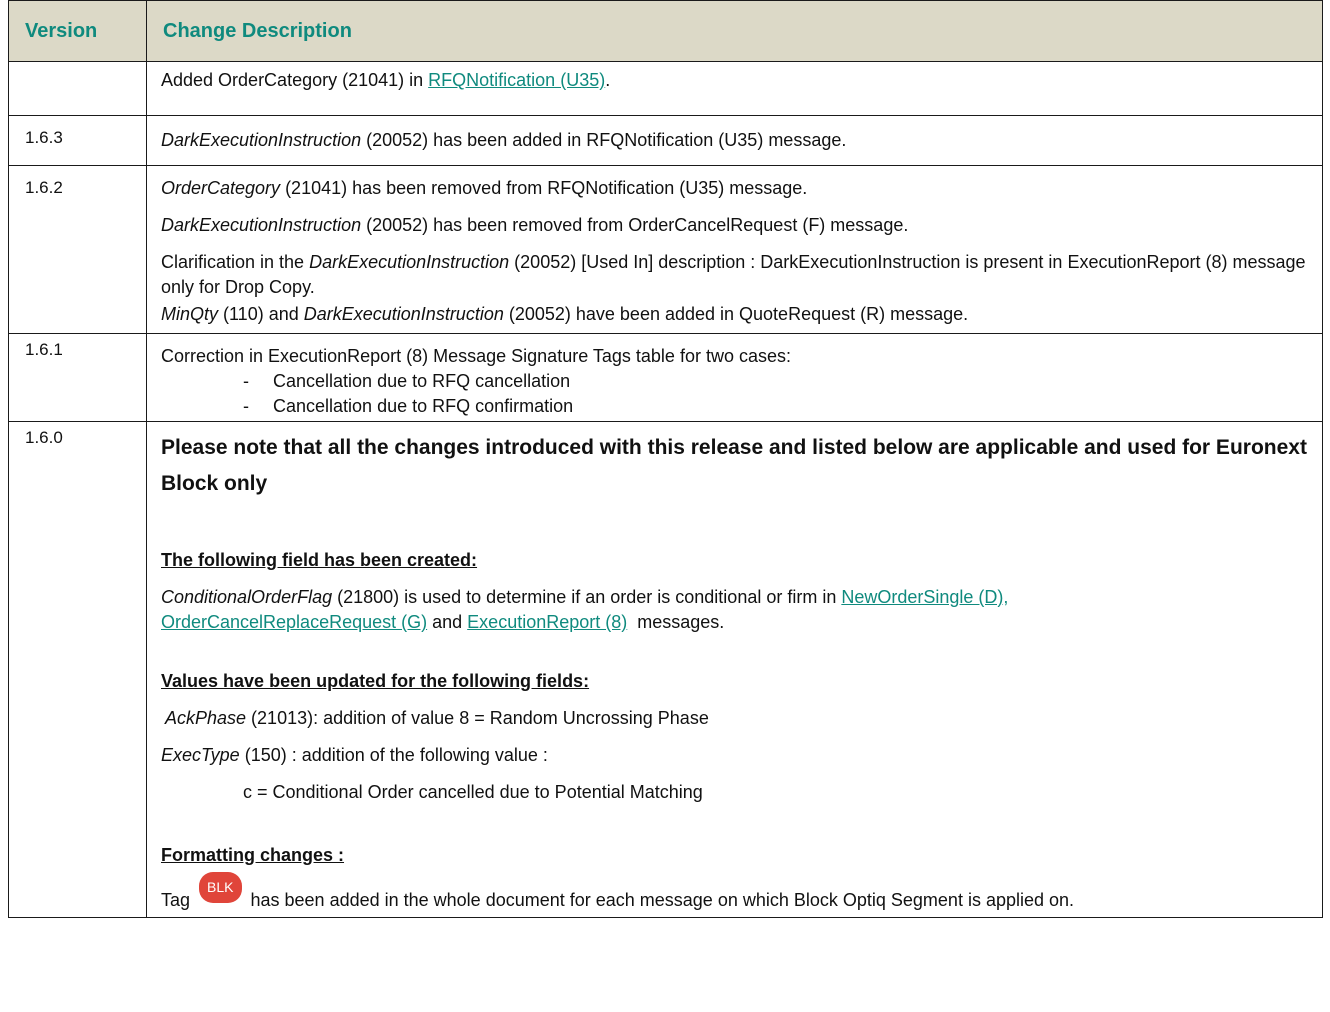  What do you see at coordinates (734, 407) in the screenshot?
I see `list-item: - Cancellation due to RFQ confirmation` at bounding box center [734, 407].